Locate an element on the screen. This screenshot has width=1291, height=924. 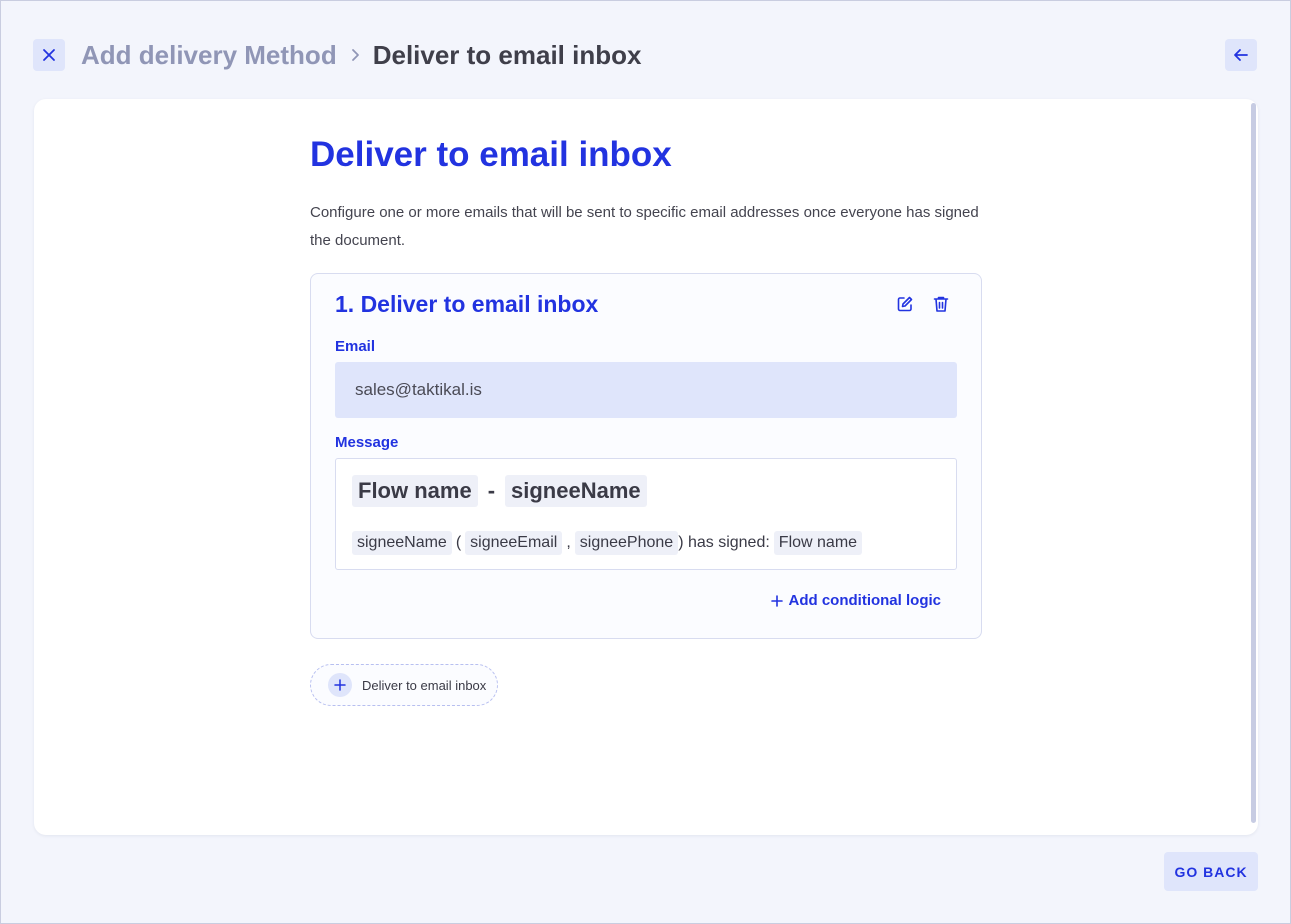
page-title: Deliver to email inbox is located at coordinates (491, 154).